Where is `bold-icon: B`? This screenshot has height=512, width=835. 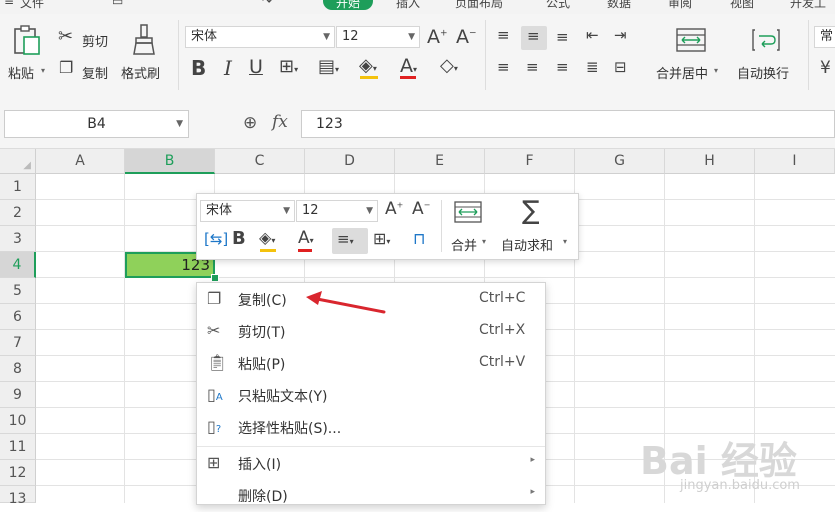
bold-icon: B is located at coordinates (198, 68).